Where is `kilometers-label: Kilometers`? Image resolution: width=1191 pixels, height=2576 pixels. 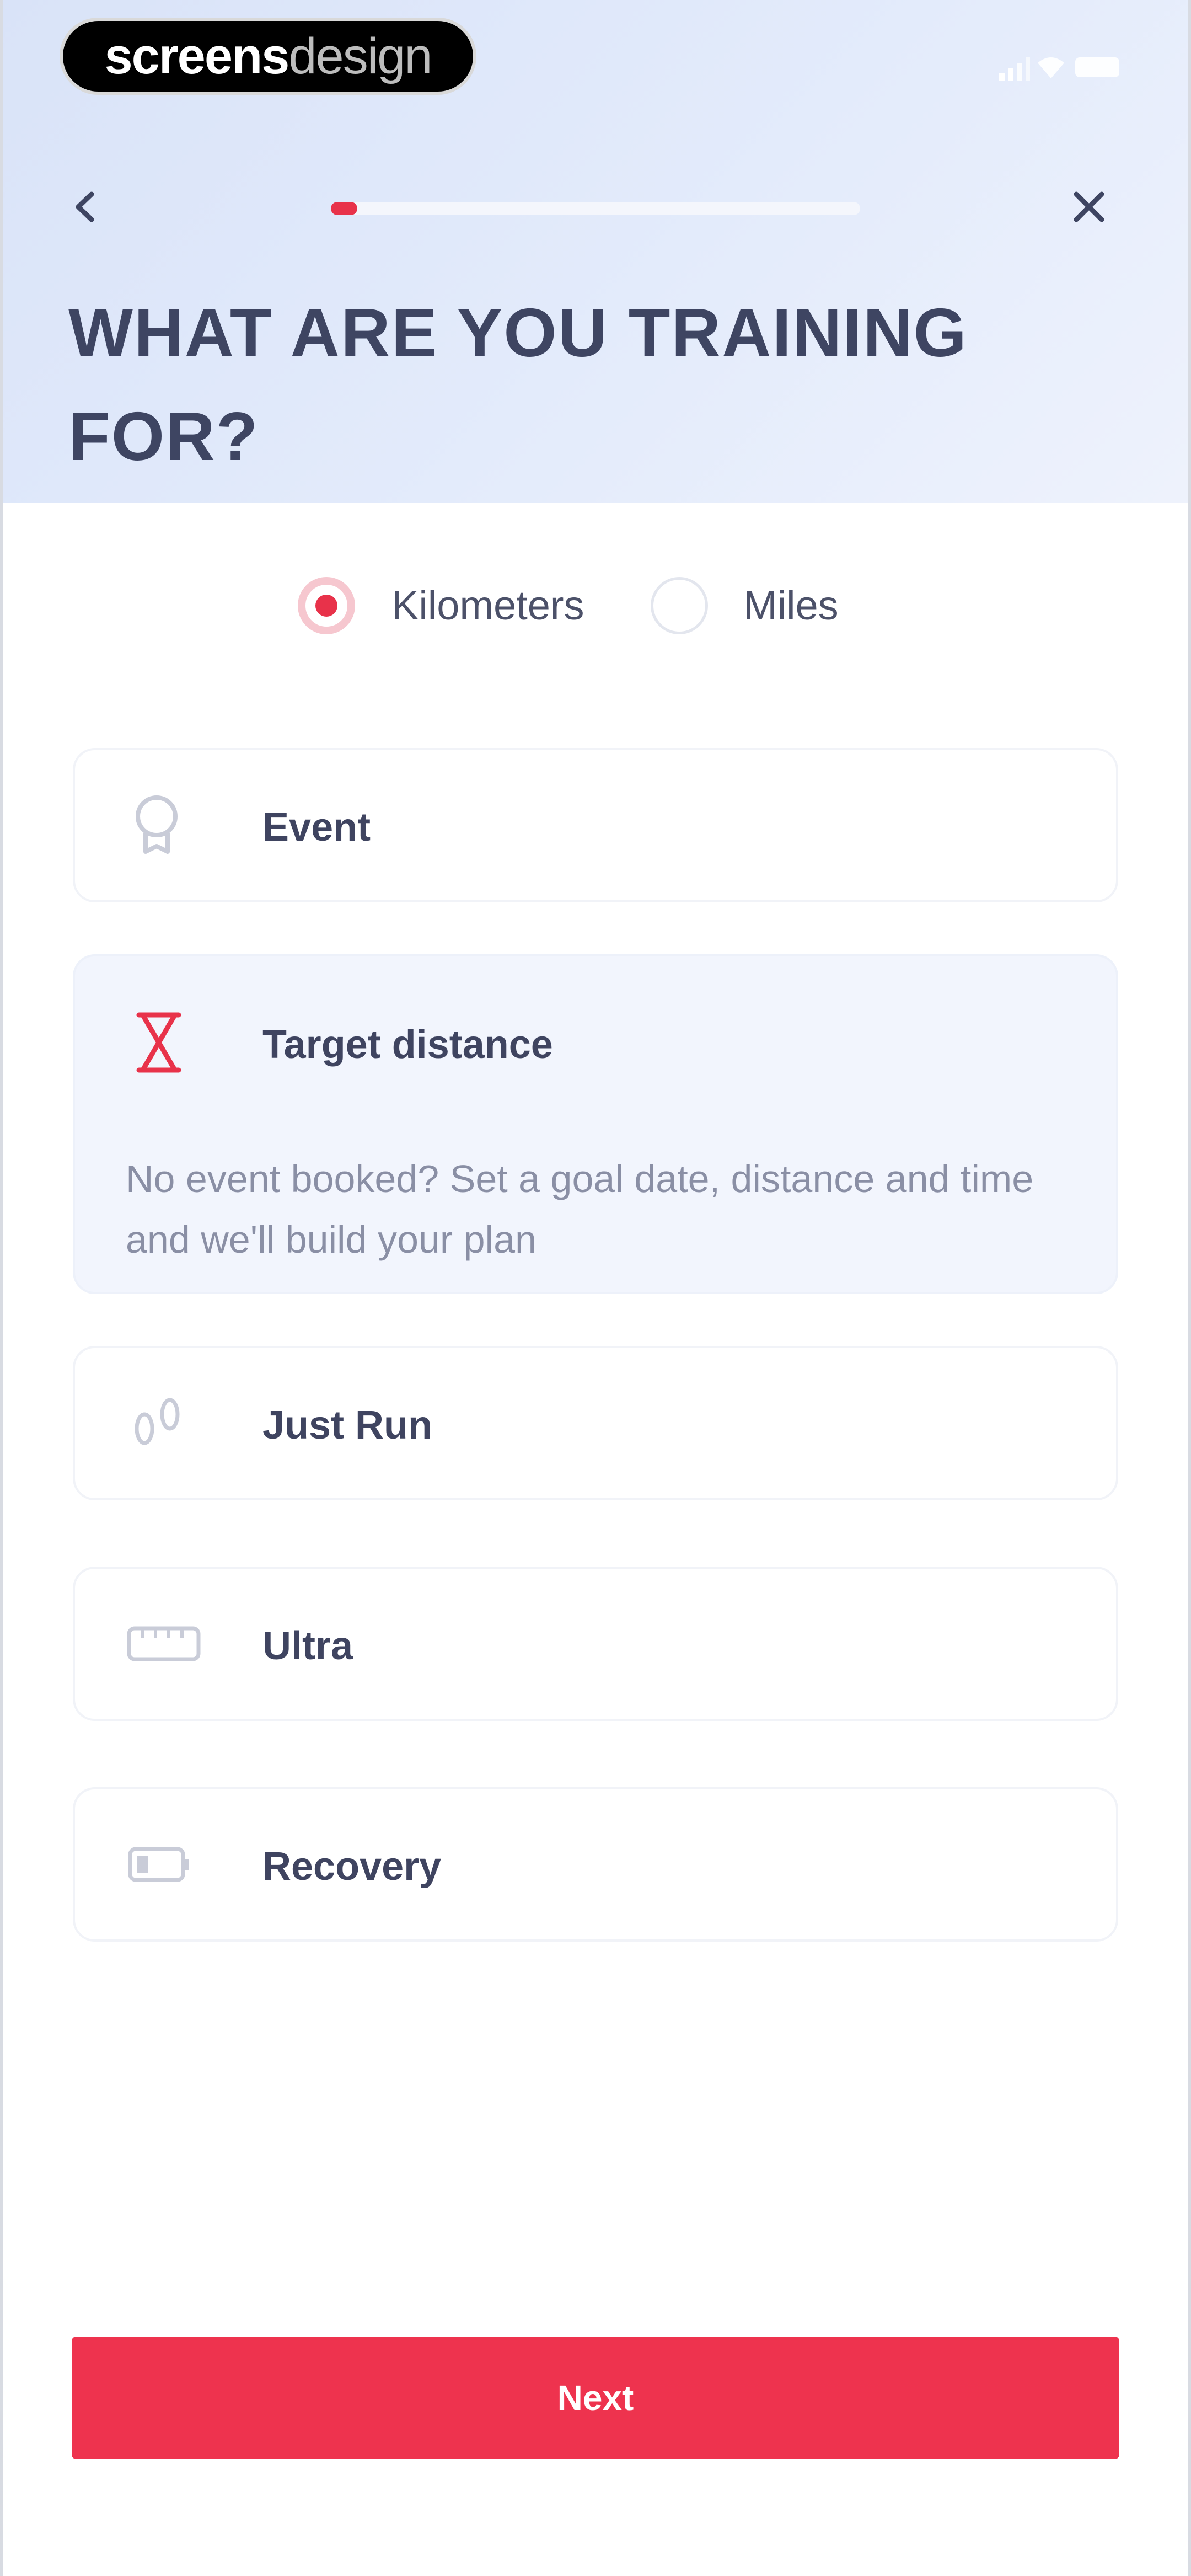 kilometers-label: Kilometers is located at coordinates (488, 605).